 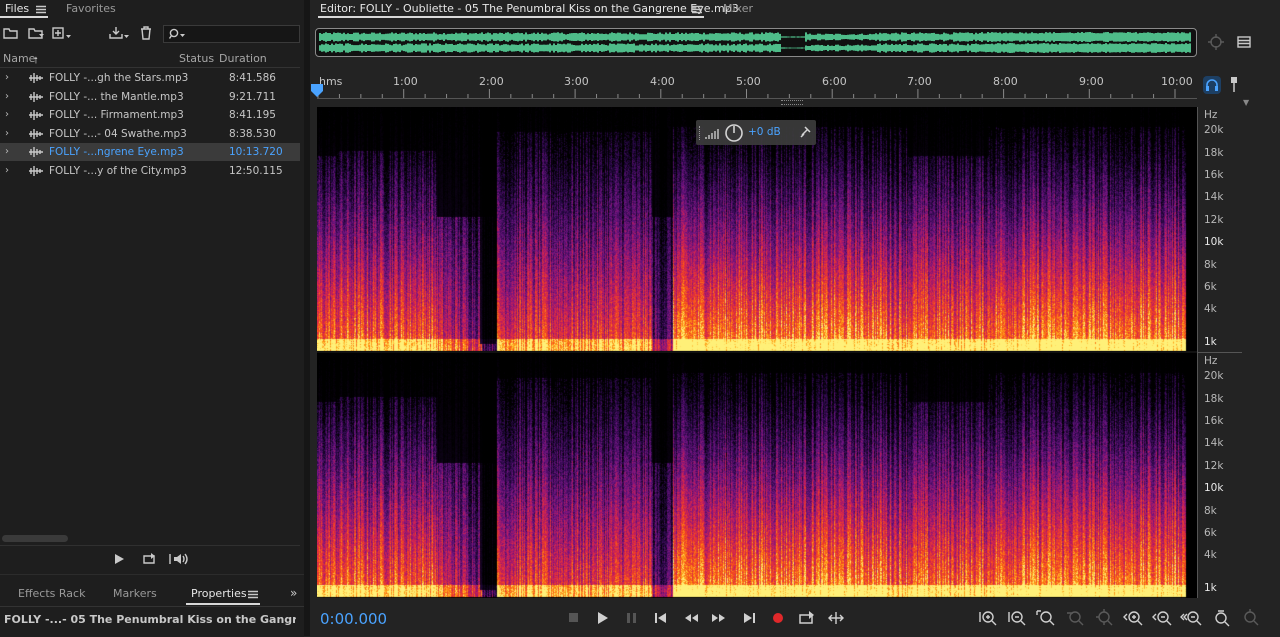 I want to click on volume-knob-icon, so click(x=734, y=134).